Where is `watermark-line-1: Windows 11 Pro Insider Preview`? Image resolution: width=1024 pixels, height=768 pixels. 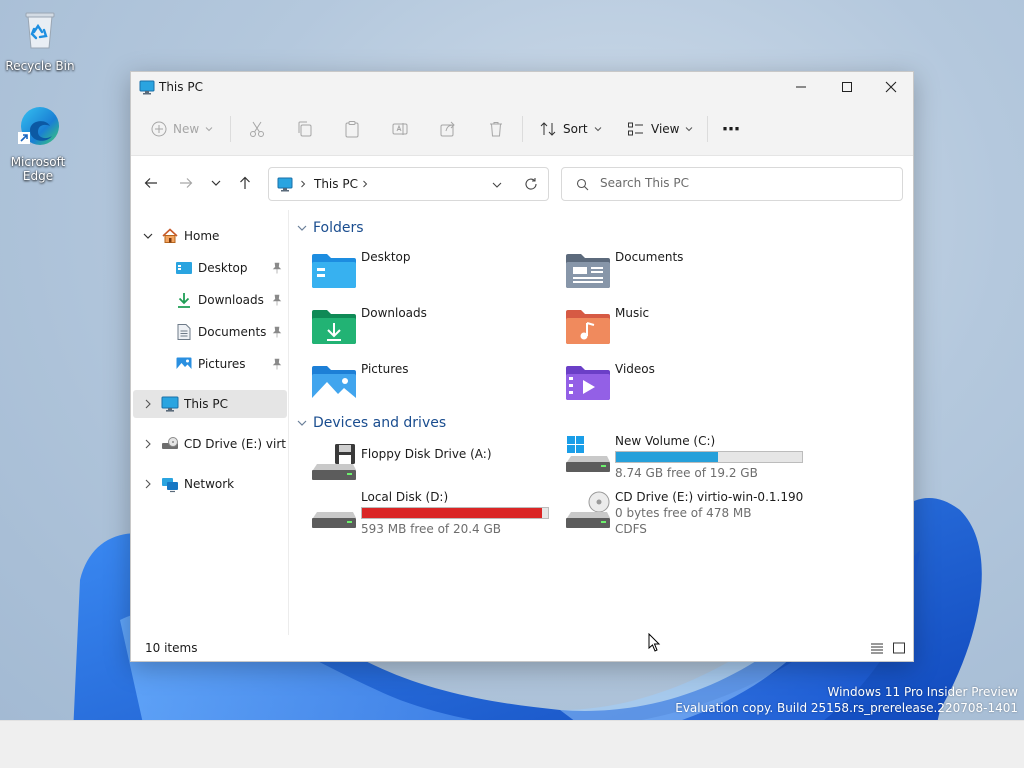 watermark-line-1: Windows 11 Pro Insider Preview is located at coordinates (922, 692).